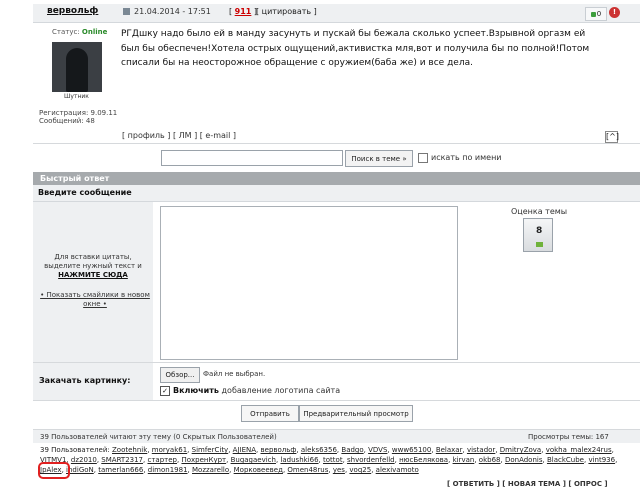 The image size is (640, 488). Describe the element at coordinates (93, 275) in the screenshot. I see `insert-quote-link: НАЖМИТЕ СЮДА` at that location.